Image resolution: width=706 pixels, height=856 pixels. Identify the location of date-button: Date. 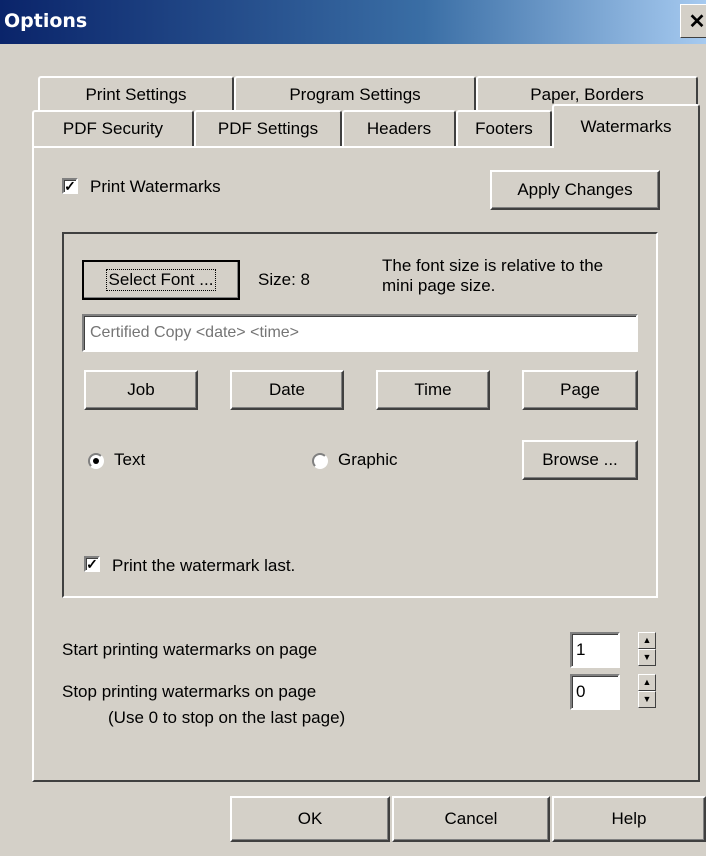
(287, 390).